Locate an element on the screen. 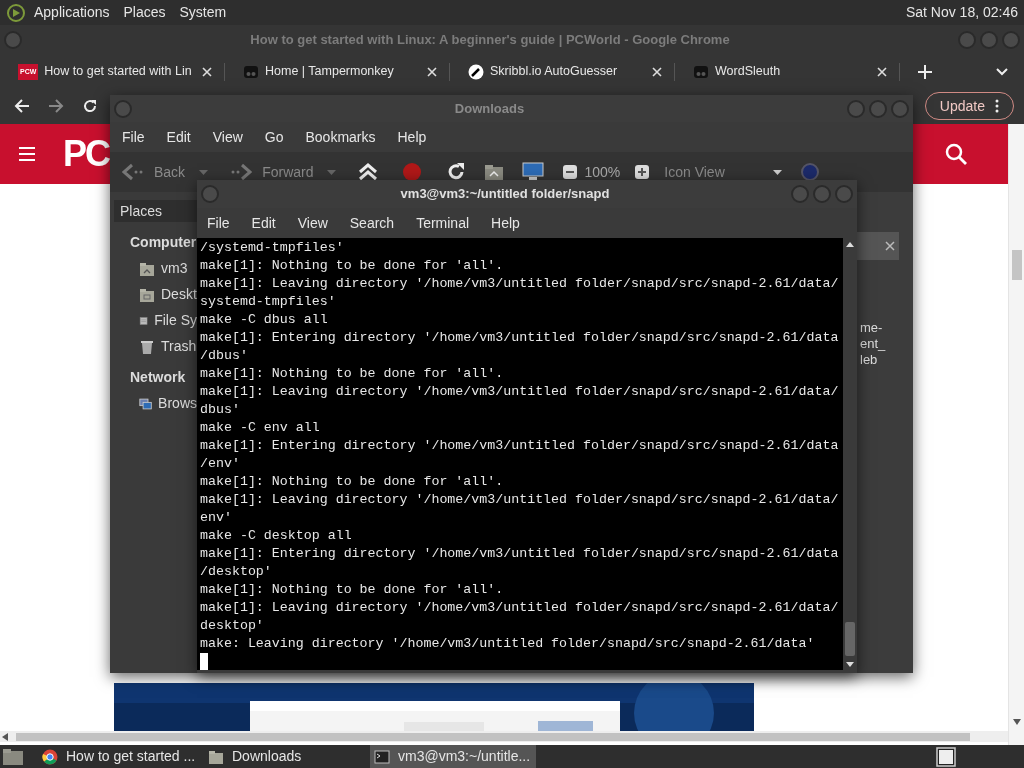  sidebar-item: Deskt is located at coordinates (168, 294).